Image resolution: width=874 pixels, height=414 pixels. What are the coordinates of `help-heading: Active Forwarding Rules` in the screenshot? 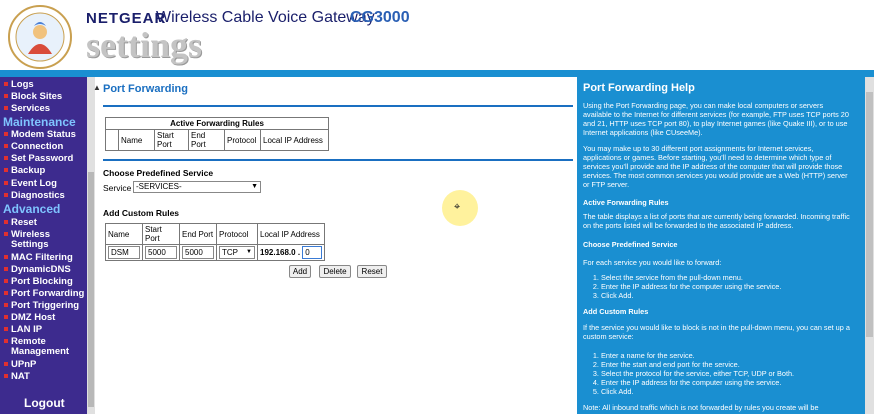 It's located at (626, 202).